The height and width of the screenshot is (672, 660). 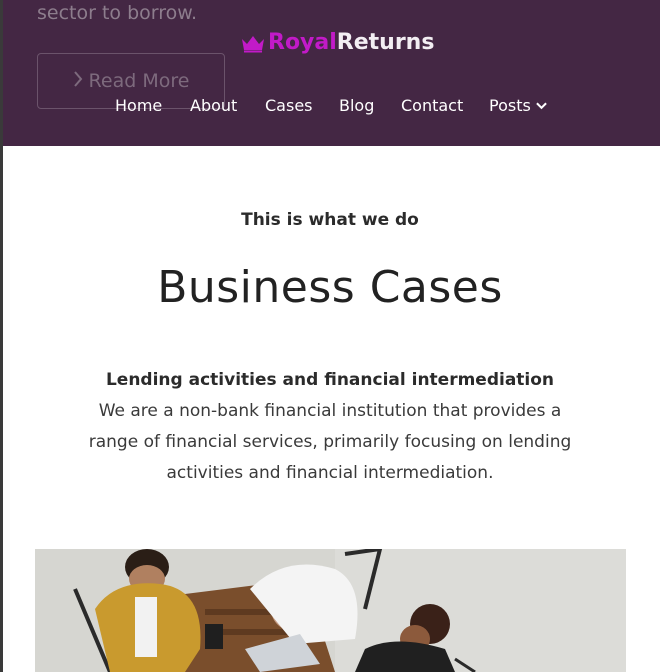 I want to click on read-more-label: Read More, so click(x=139, y=81).